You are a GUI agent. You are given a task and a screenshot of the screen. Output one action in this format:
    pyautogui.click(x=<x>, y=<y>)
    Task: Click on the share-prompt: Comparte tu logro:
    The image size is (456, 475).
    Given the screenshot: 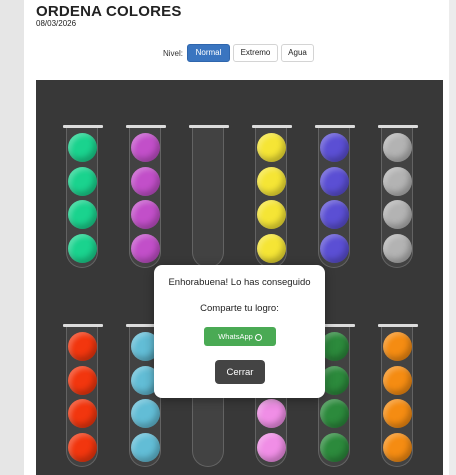 What is the action you would take?
    pyautogui.click(x=239, y=308)
    